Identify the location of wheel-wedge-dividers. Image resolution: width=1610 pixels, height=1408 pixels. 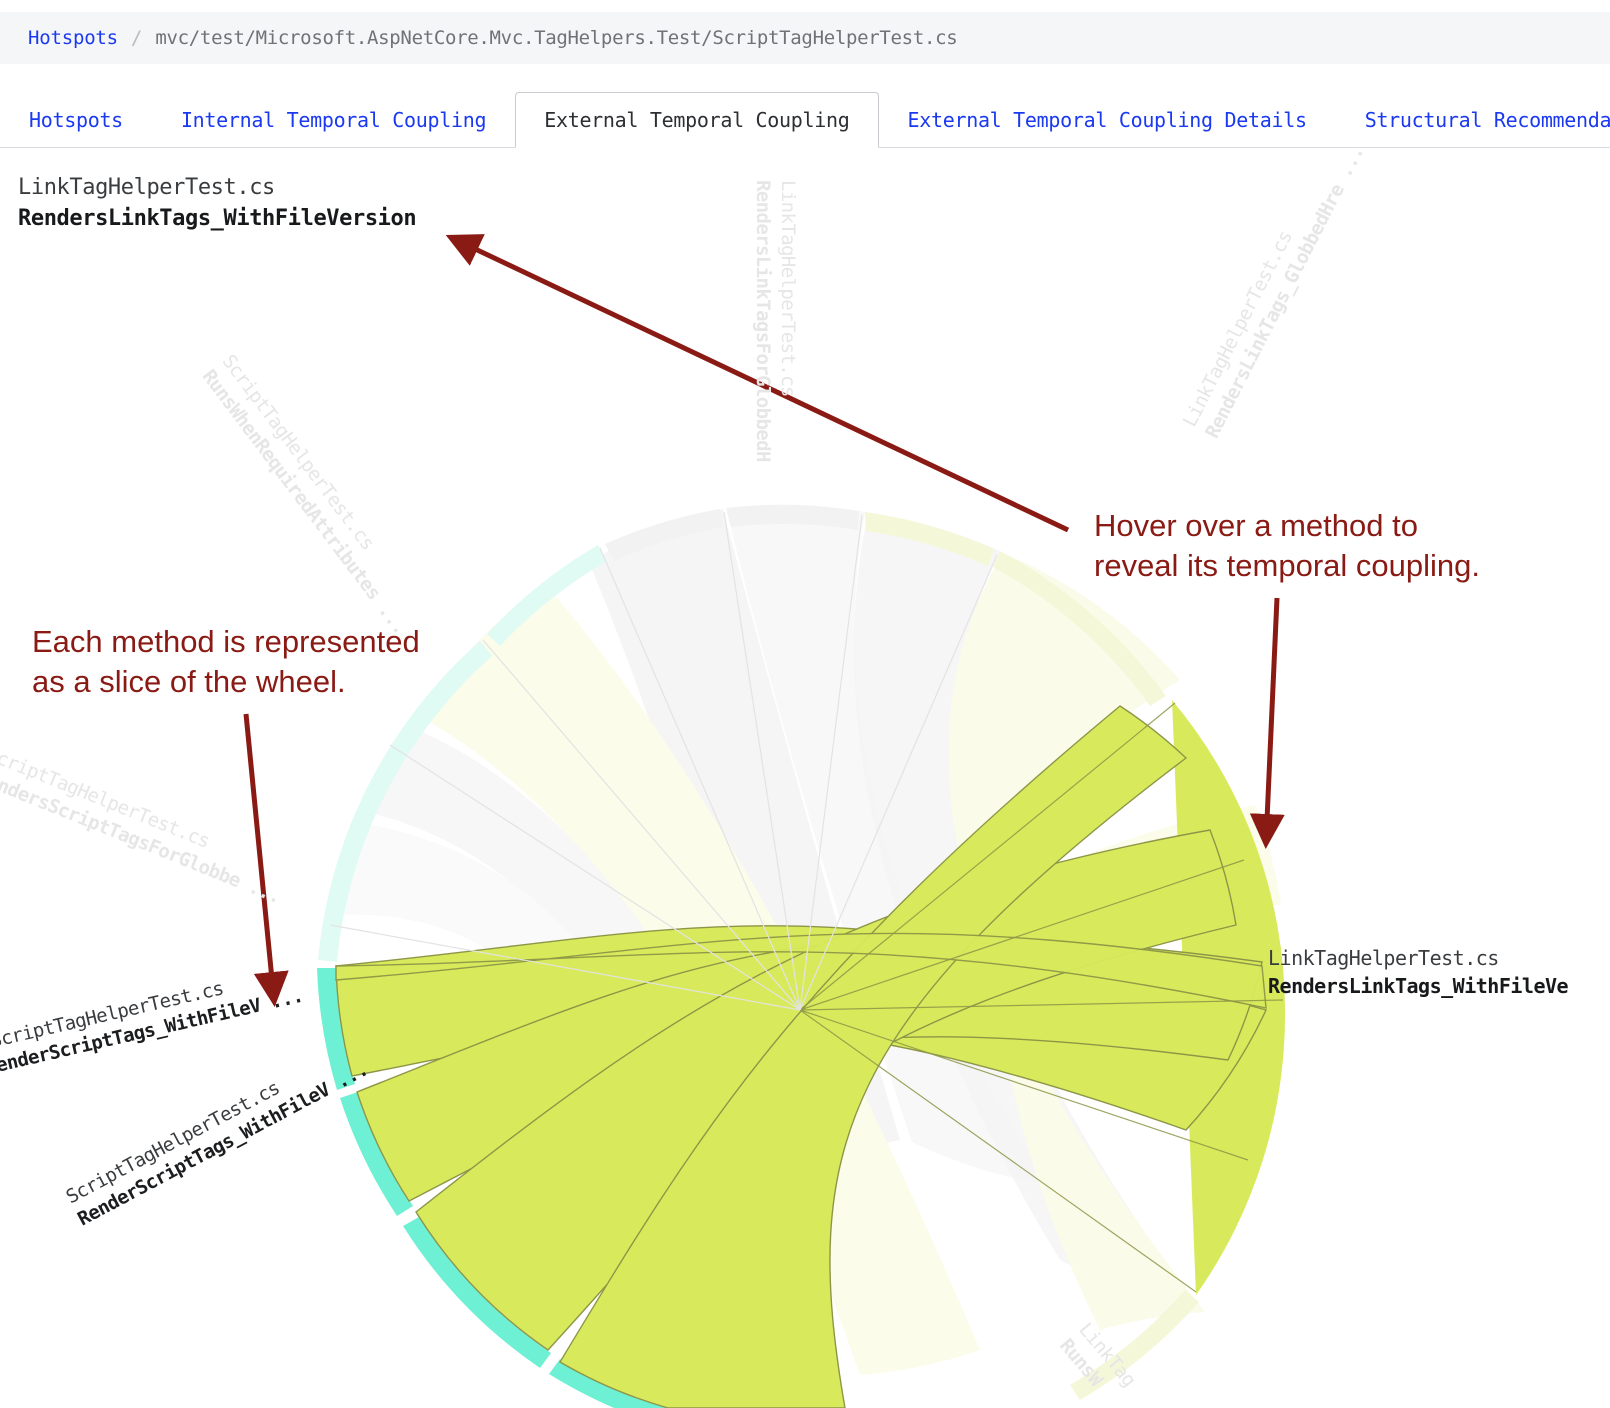
(1041, 997).